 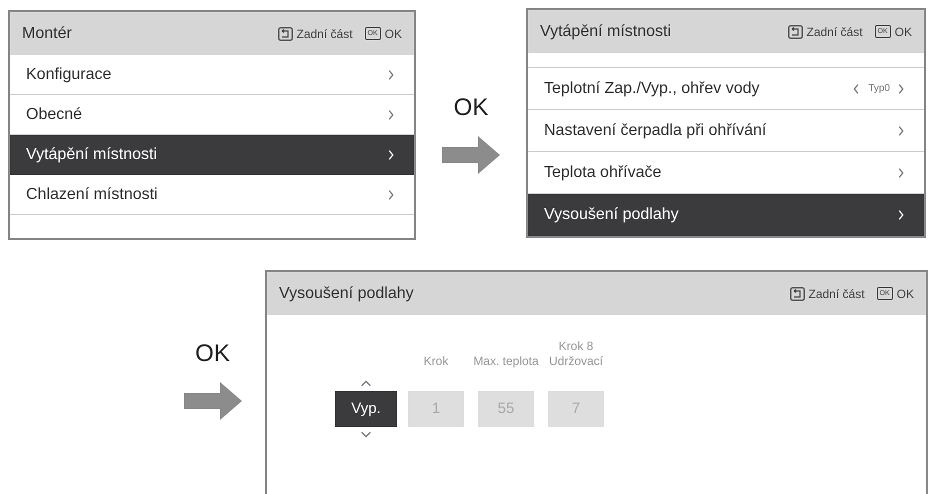 I want to click on menu-item-label: Teplota ohřívače, so click(x=603, y=172).